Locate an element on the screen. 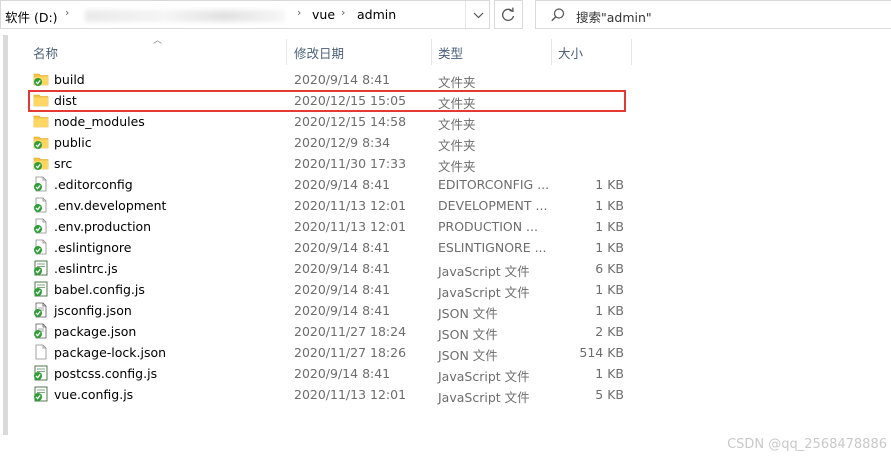 Image resolution: width=891 pixels, height=462 pixels. file-name: .editorconfig is located at coordinates (93, 184).